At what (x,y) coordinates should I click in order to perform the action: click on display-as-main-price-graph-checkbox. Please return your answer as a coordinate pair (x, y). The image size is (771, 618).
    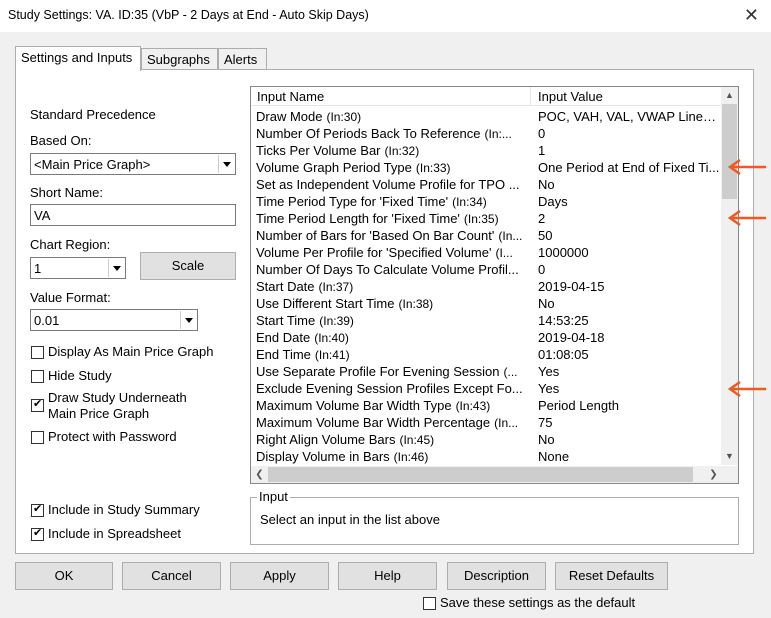
    Looking at the image, I should click on (37, 352).